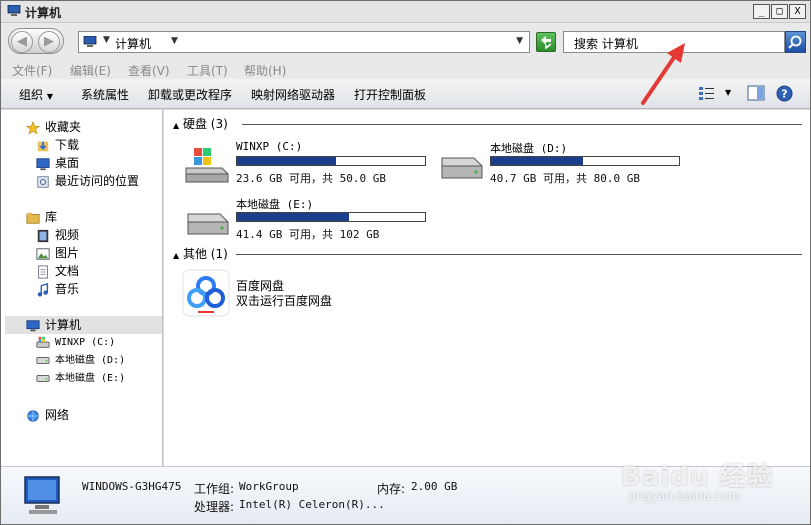  Describe the element at coordinates (43, 13) in the screenshot. I see `window-title: 计算机` at that location.